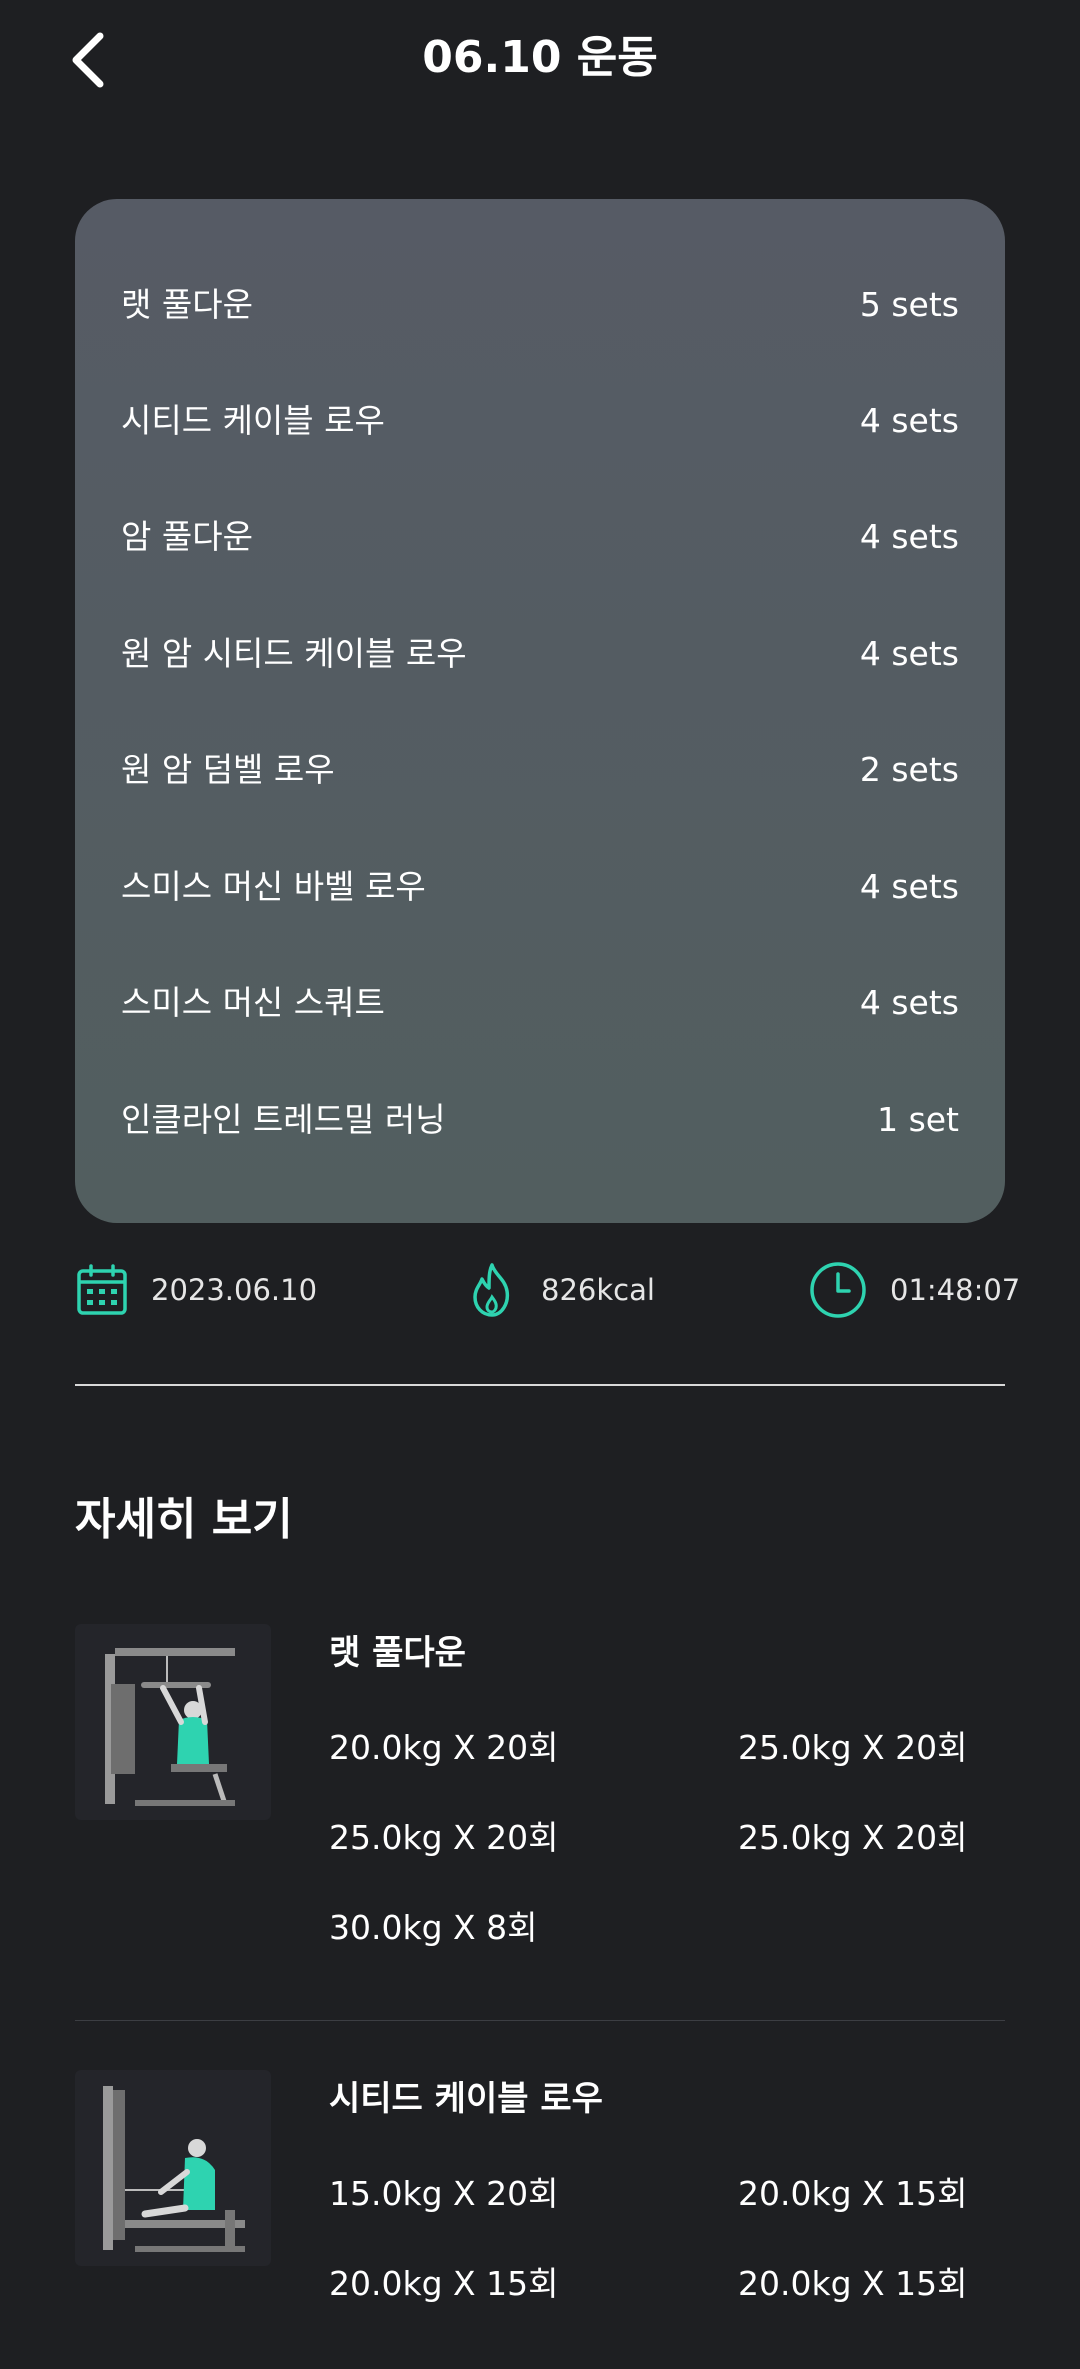 The width and height of the screenshot is (1080, 2369). What do you see at coordinates (540, 537) in the screenshot?
I see `summary-row: 암 풀다운 4 sets` at bounding box center [540, 537].